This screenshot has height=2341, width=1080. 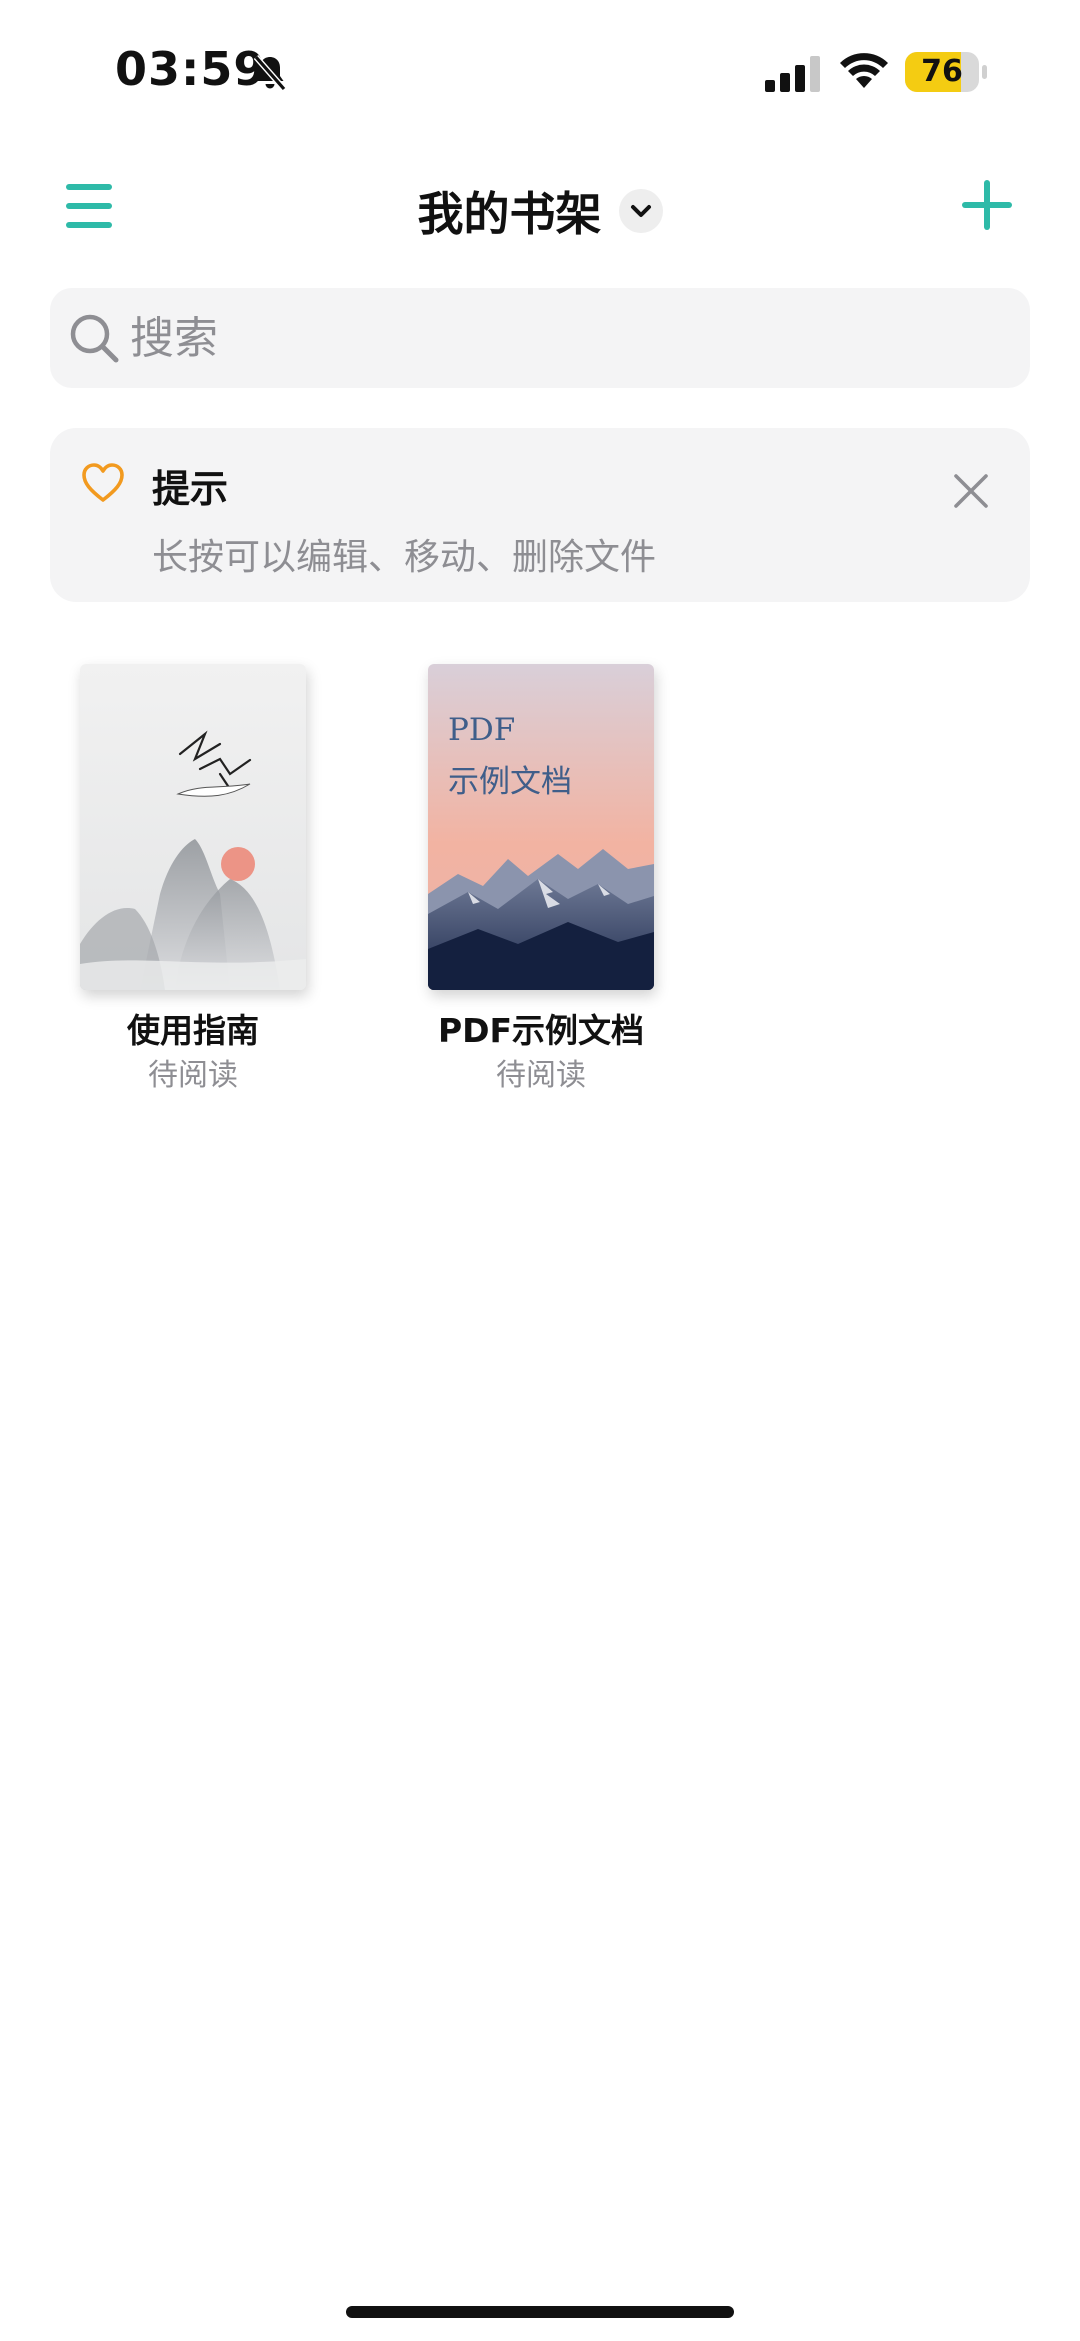 I want to click on tip-title: 提示, so click(x=190, y=489).